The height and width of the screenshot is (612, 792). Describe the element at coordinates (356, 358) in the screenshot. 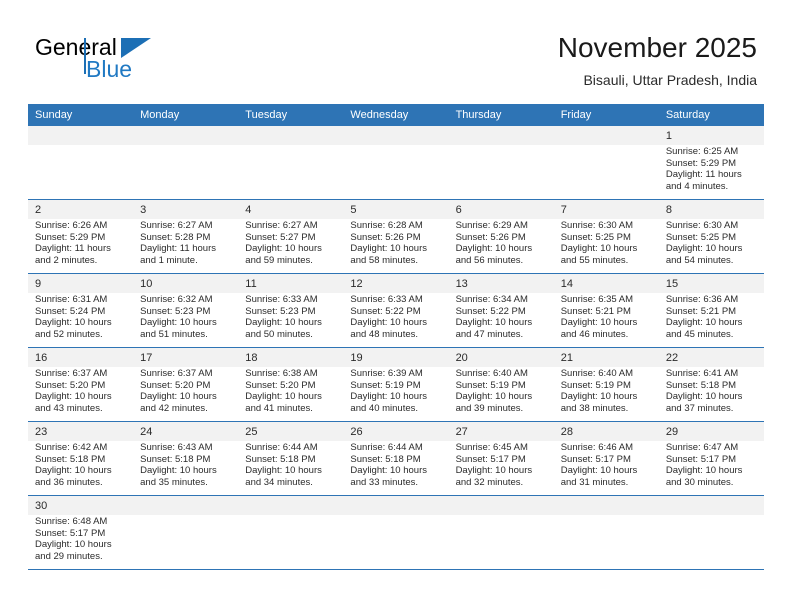

I see `day-number: 19` at that location.